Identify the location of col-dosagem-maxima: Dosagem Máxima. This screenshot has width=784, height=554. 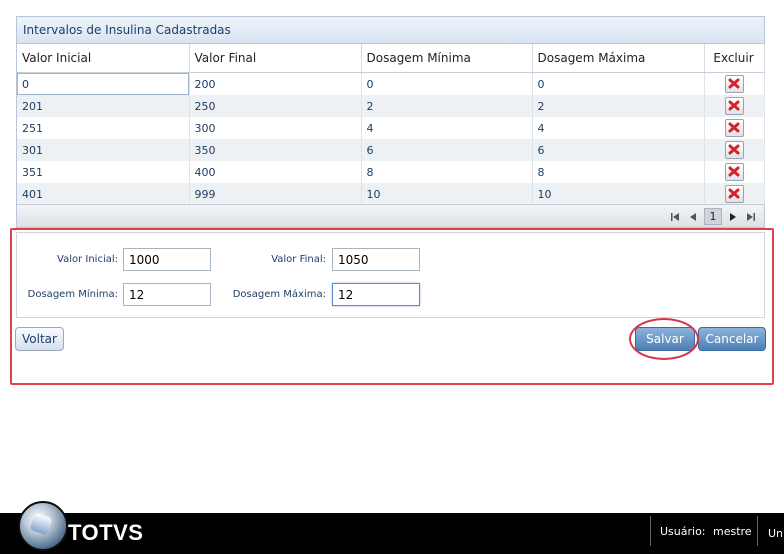
(618, 58).